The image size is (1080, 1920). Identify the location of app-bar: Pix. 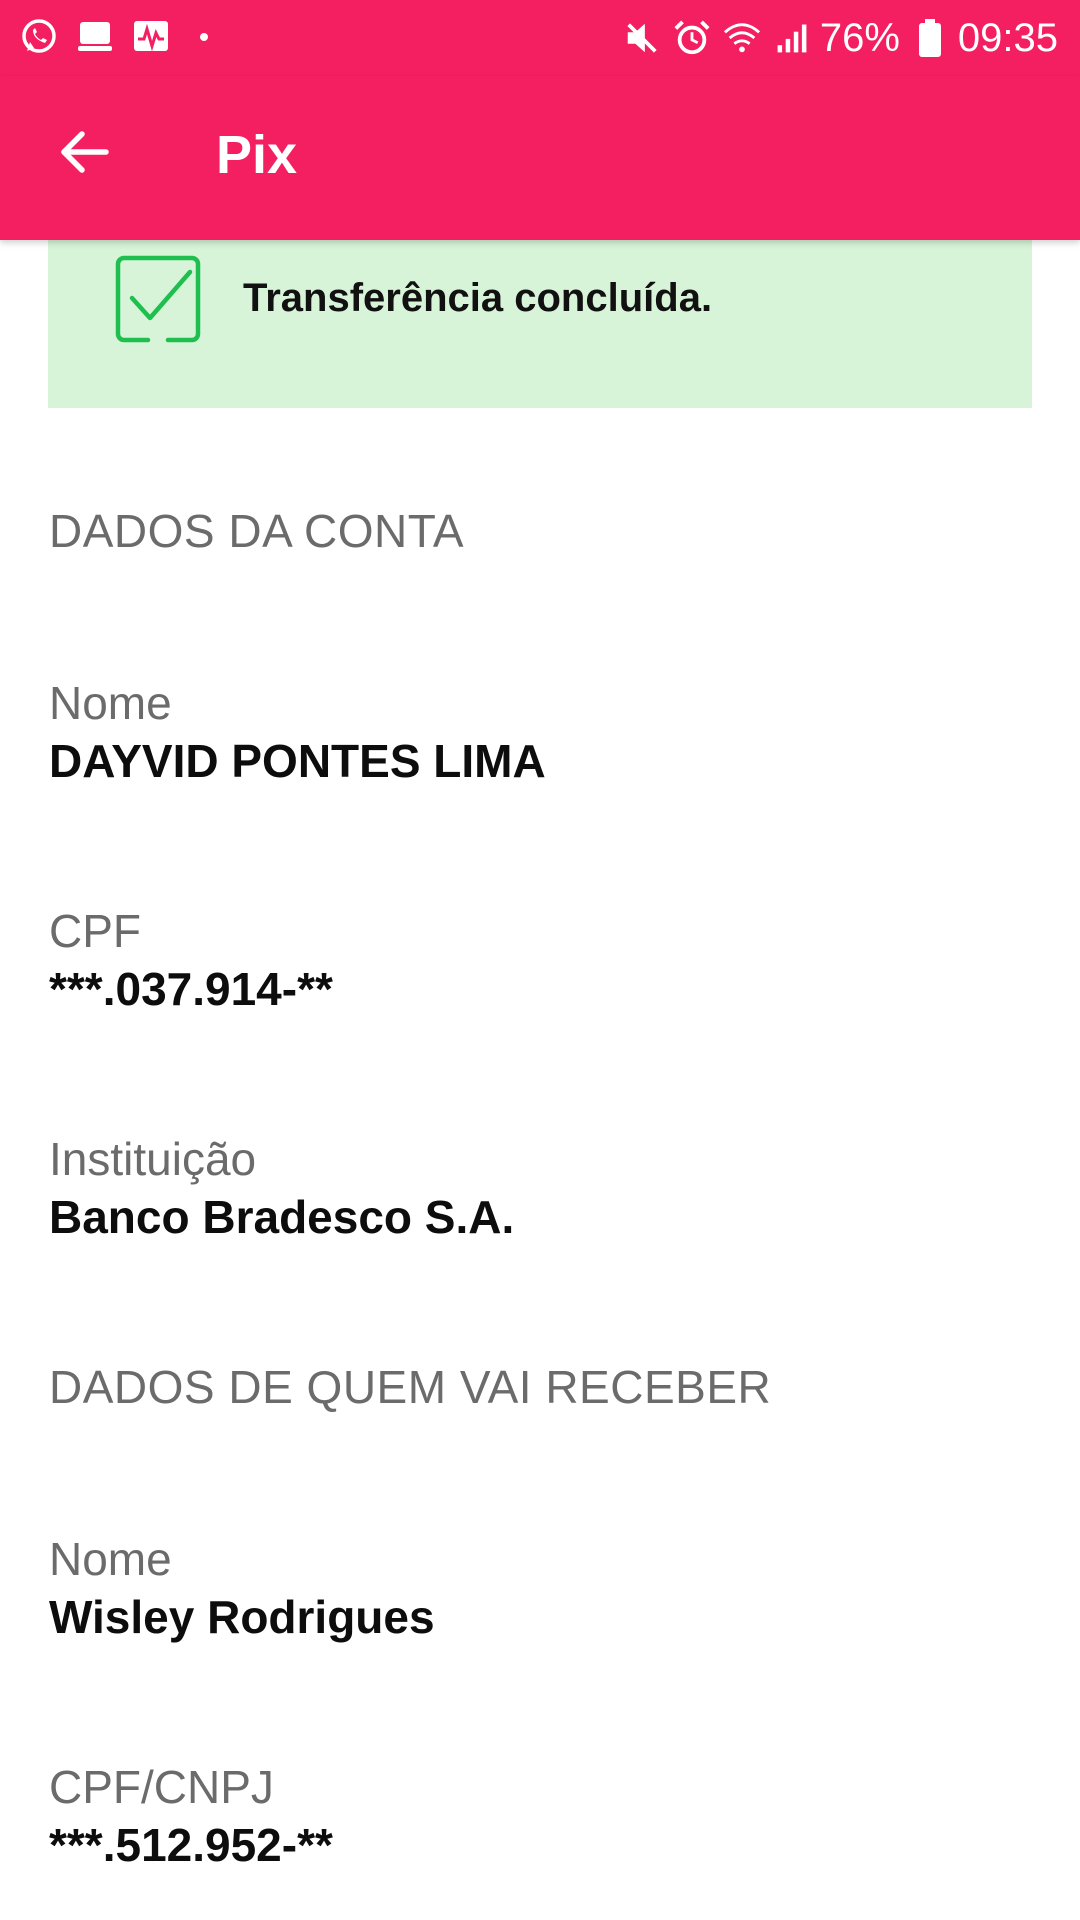
(540, 158).